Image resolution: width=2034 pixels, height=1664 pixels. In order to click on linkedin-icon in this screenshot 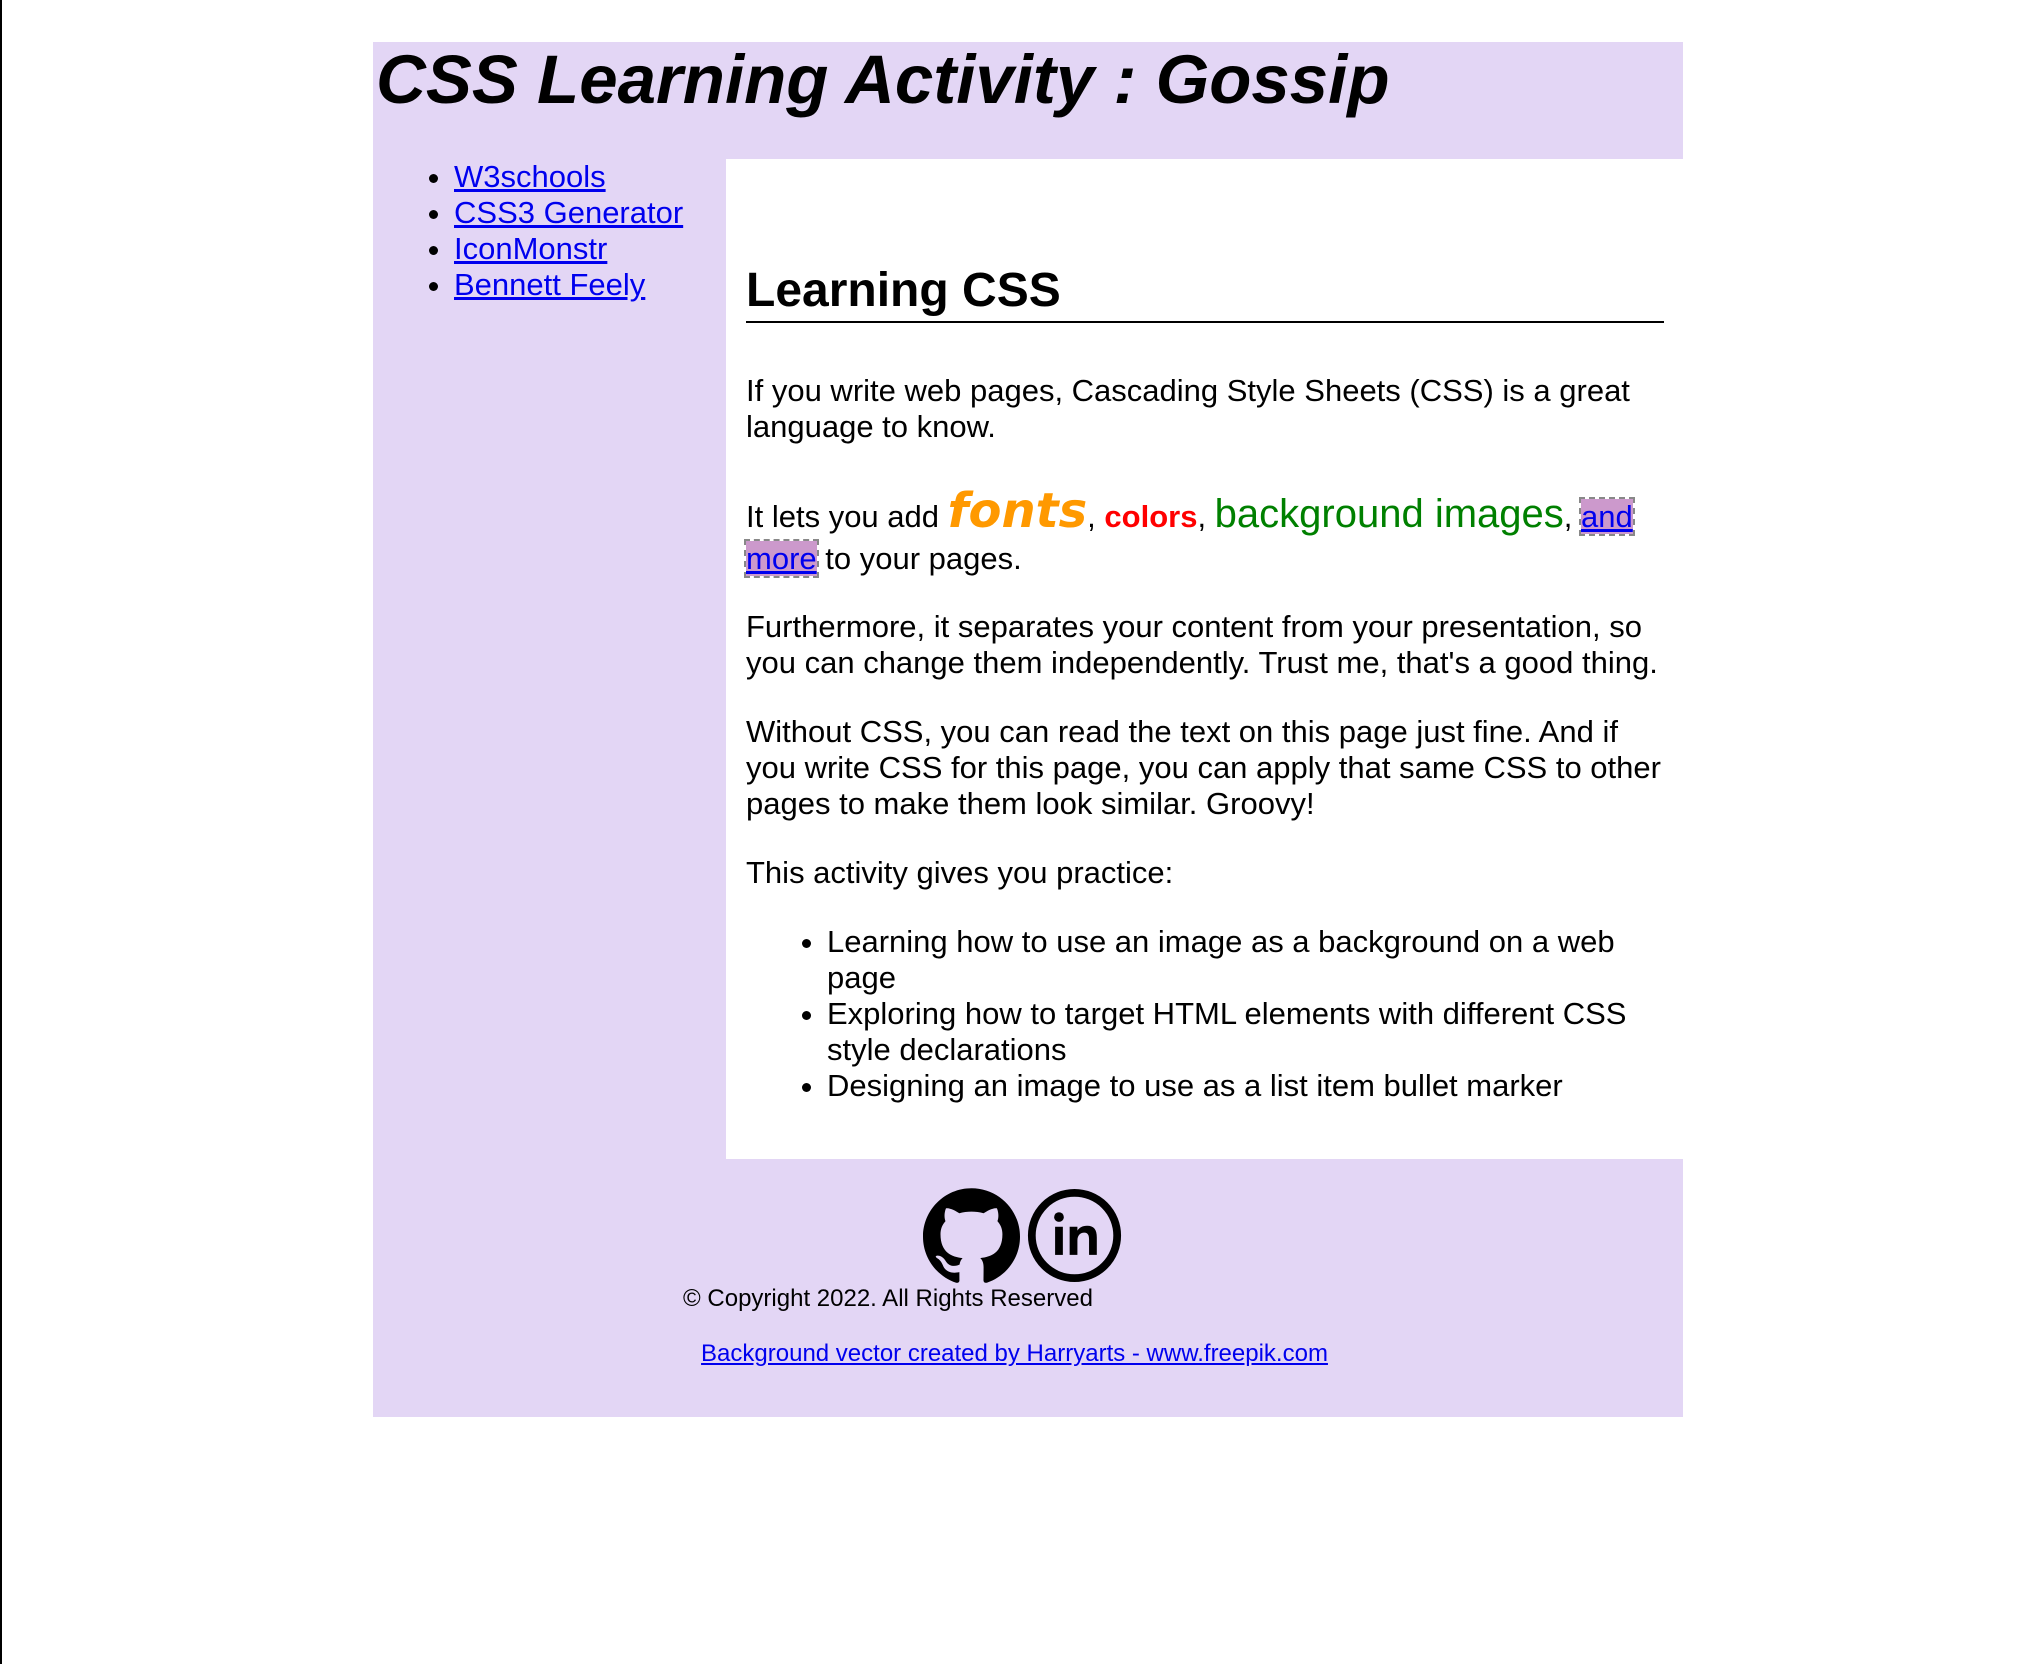, I will do `click(1074, 1235)`.